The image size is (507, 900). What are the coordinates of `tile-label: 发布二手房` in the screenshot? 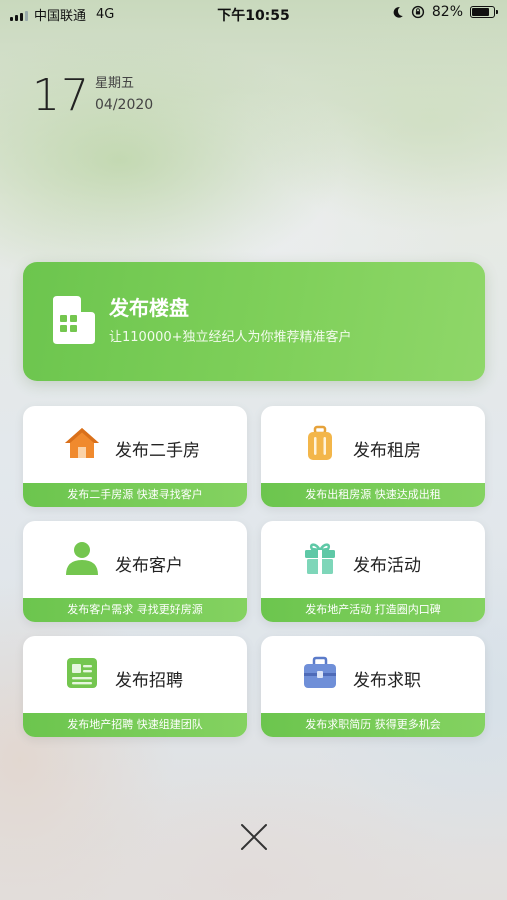 It's located at (157, 451).